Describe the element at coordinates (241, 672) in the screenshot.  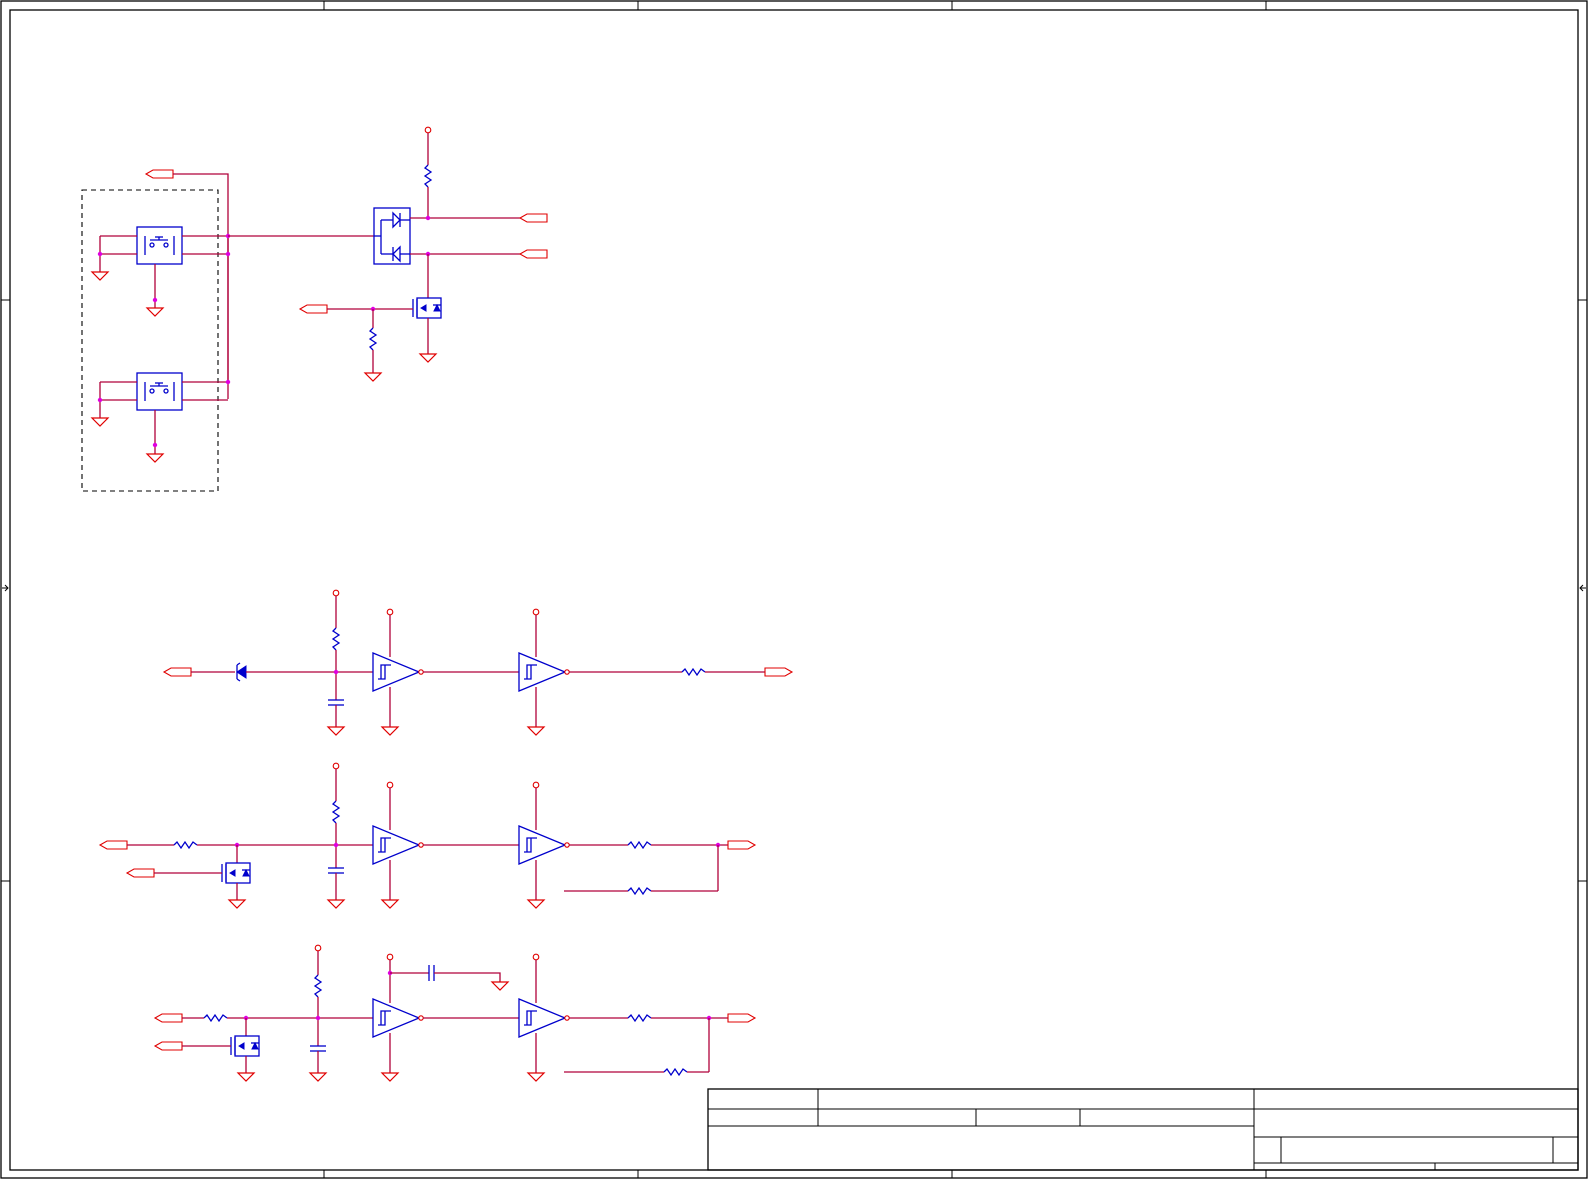
I see `zener-diode` at that location.